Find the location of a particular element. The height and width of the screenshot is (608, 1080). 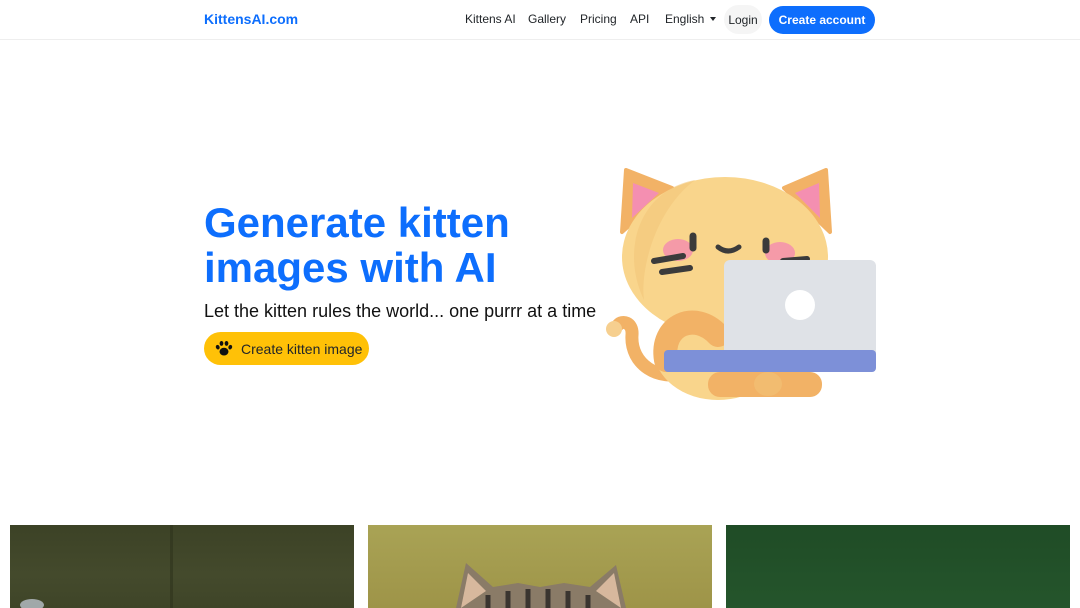

create-kitten-image-button: Create kitten image is located at coordinates (286, 348).